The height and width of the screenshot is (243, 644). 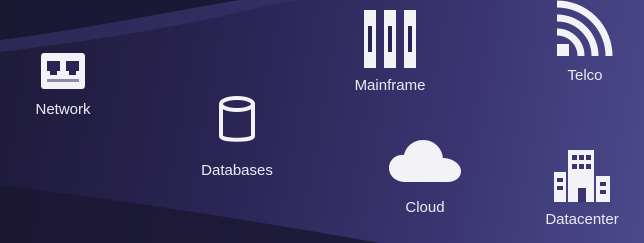 What do you see at coordinates (237, 119) in the screenshot?
I see `database-icon` at bounding box center [237, 119].